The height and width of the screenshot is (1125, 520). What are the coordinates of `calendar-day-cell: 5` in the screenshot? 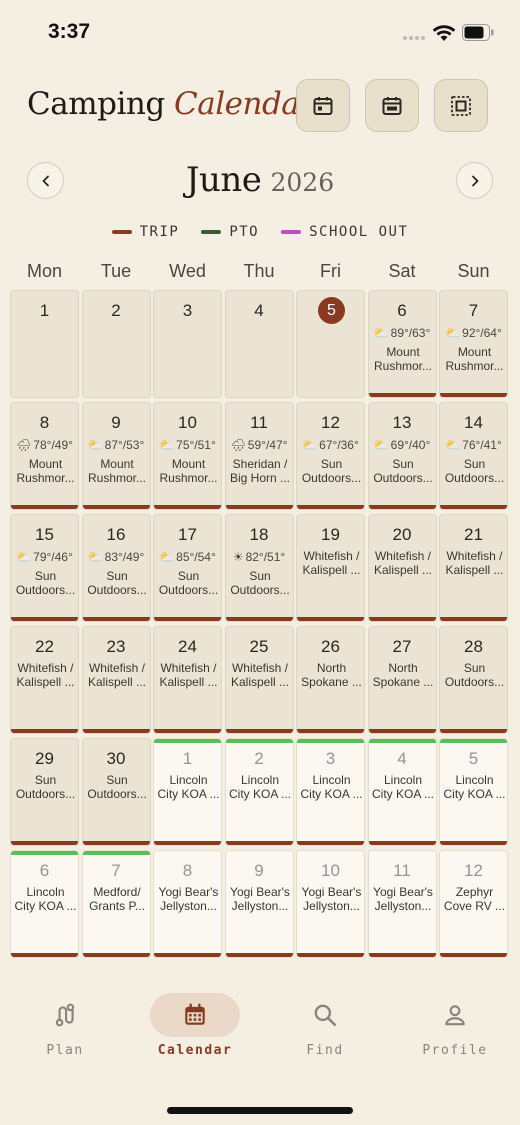 It's located at (330, 344).